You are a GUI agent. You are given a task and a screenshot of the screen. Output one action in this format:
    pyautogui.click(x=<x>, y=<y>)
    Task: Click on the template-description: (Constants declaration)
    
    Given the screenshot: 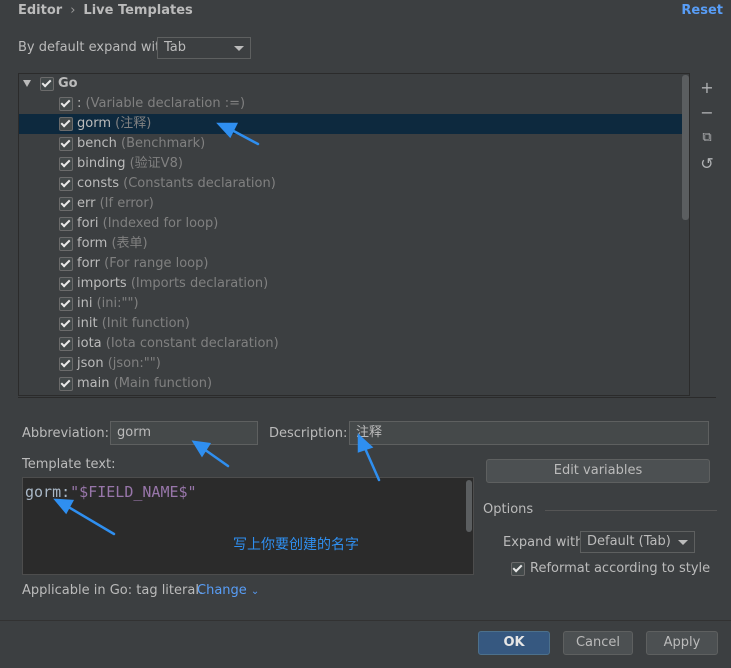 What is the action you would take?
    pyautogui.click(x=199, y=183)
    